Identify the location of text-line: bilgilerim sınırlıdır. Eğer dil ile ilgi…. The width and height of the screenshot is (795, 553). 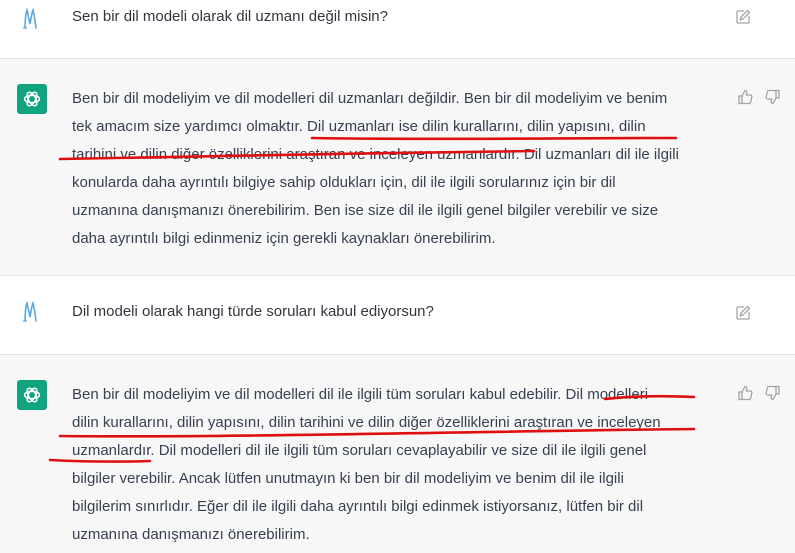
(358, 506).